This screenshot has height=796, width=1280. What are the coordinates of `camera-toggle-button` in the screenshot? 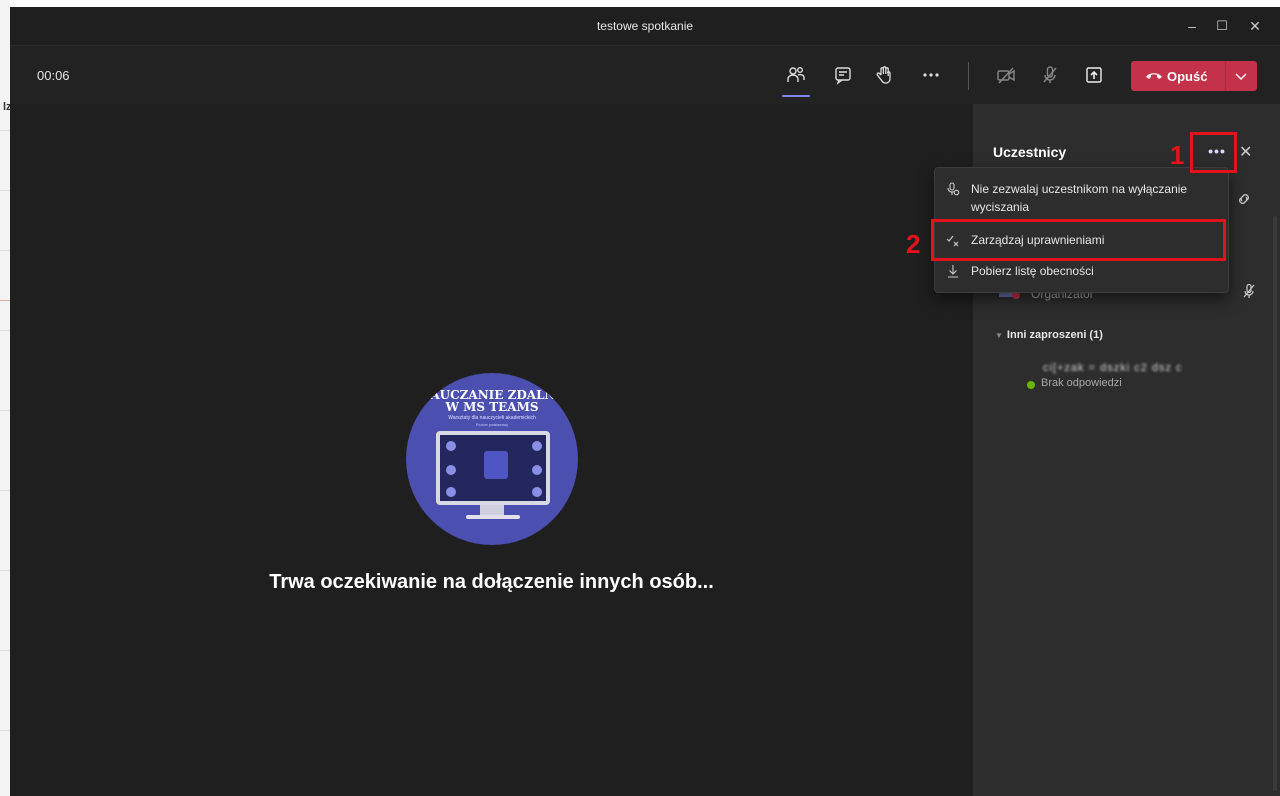 It's located at (1006, 75).